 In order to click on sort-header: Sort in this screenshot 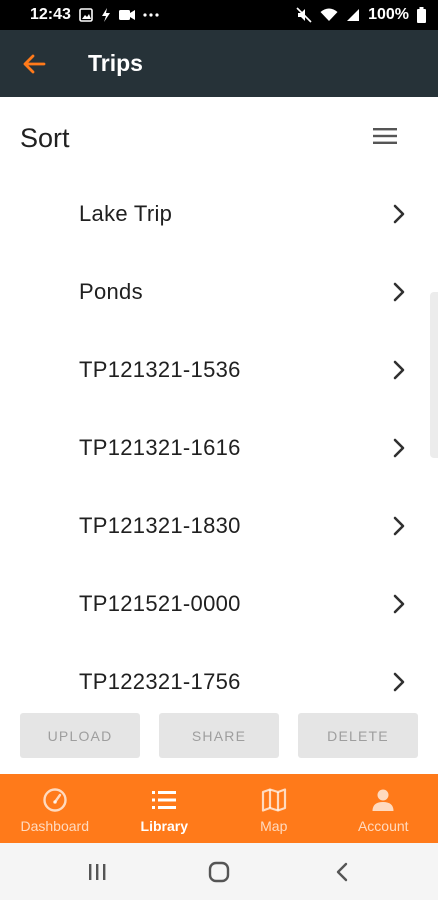, I will do `click(219, 137)`.